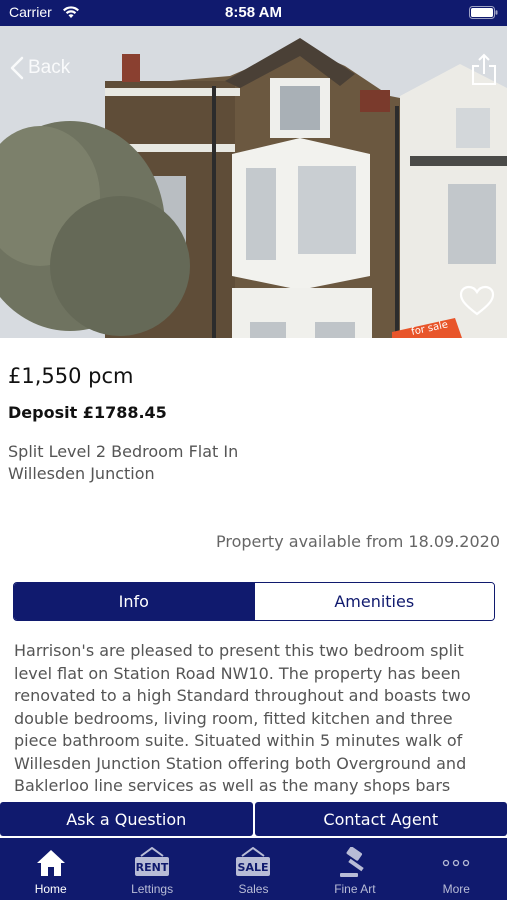  What do you see at coordinates (477, 301) in the screenshot?
I see `heart-icon` at bounding box center [477, 301].